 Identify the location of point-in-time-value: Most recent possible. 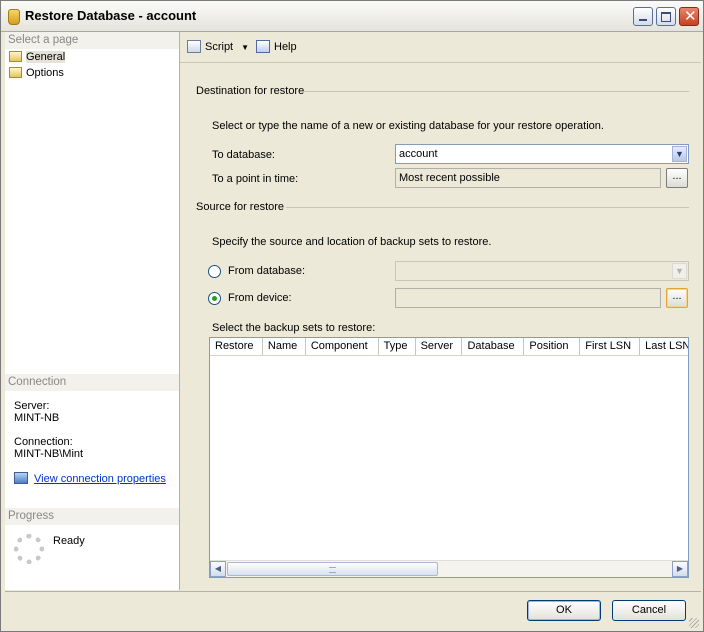
(449, 178).